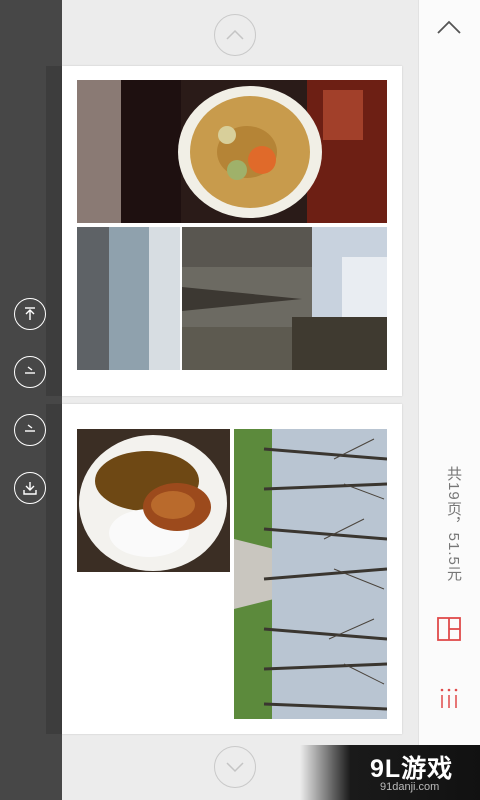 This screenshot has height=800, width=480. I want to click on photo-curry, so click(153, 500).